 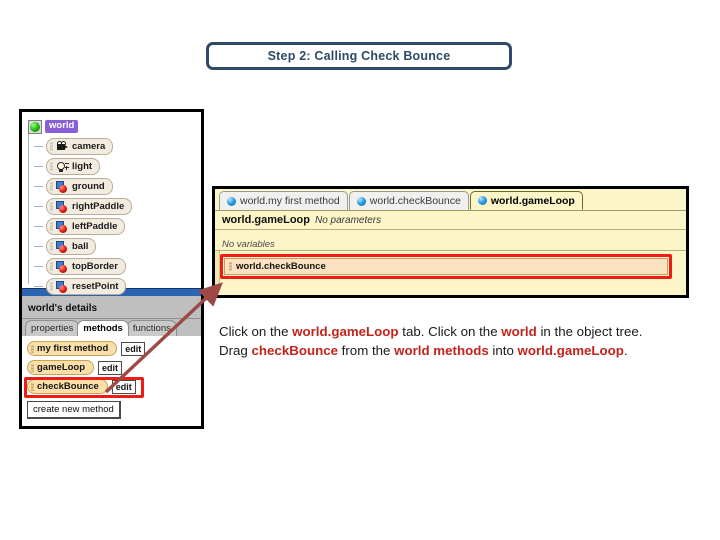 I want to click on tab-label: world.my first method, so click(x=290, y=201).